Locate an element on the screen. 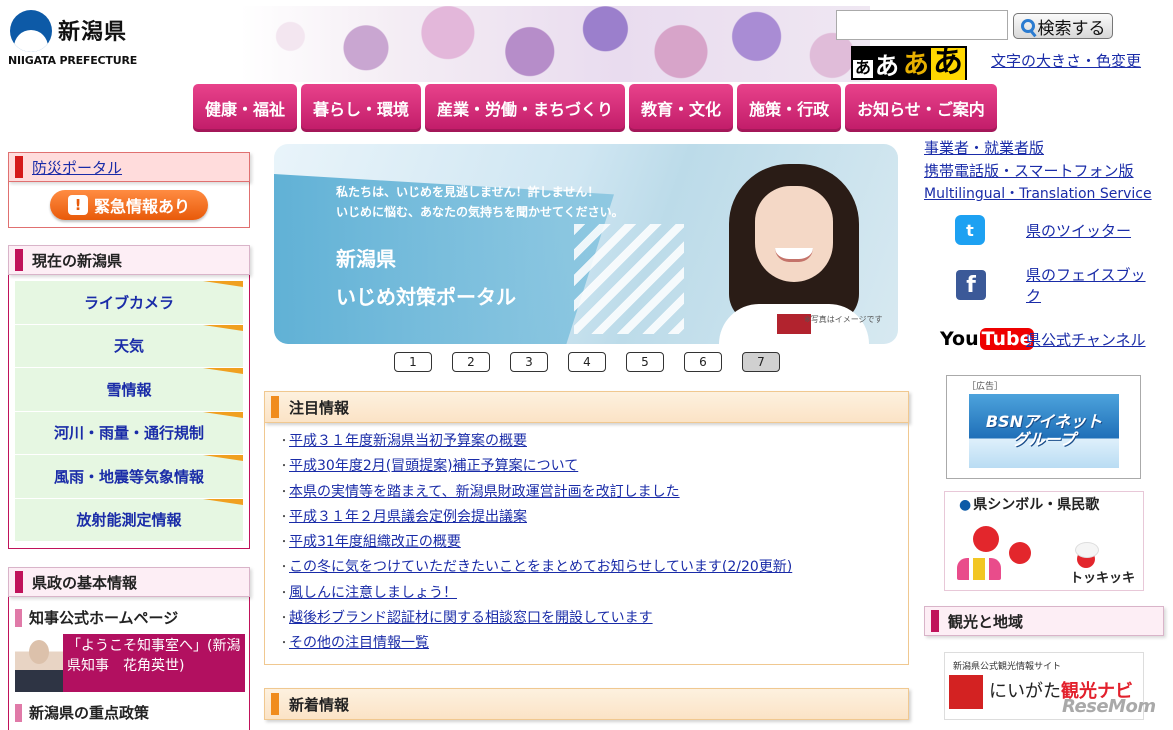 The image size is (1173, 730). mobile-version-link: 携帯電話版・スマートフォン版 is located at coordinates (1038, 171).